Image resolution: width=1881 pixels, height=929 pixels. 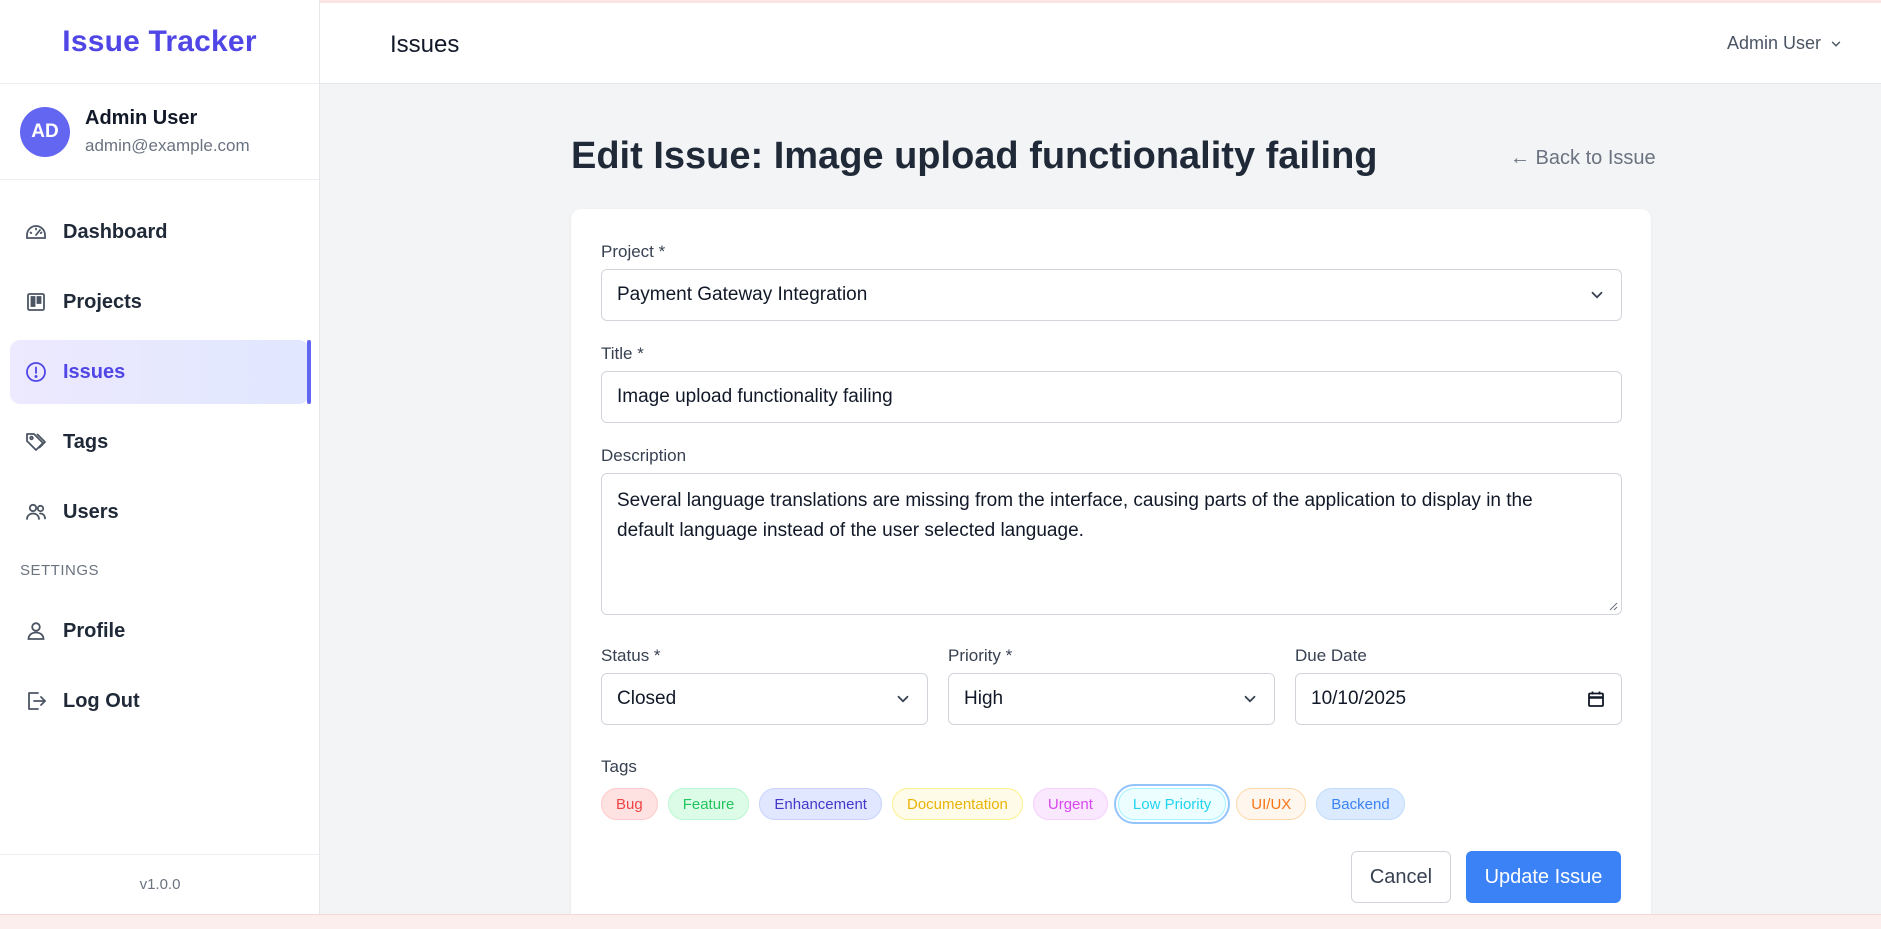 I want to click on users-icon, so click(x=36, y=512).